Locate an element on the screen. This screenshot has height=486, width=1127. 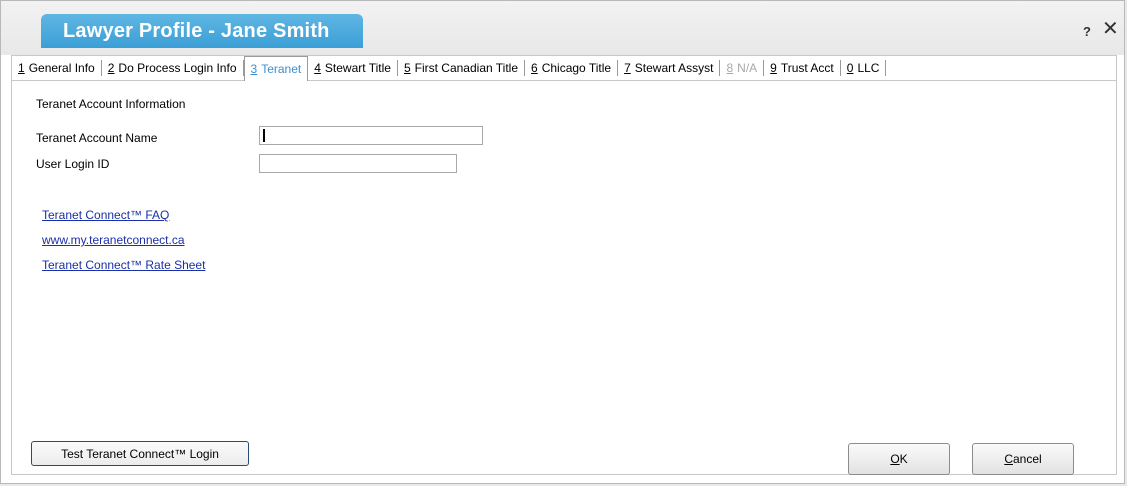
tab-mnemonic: 3 is located at coordinates (254, 69).